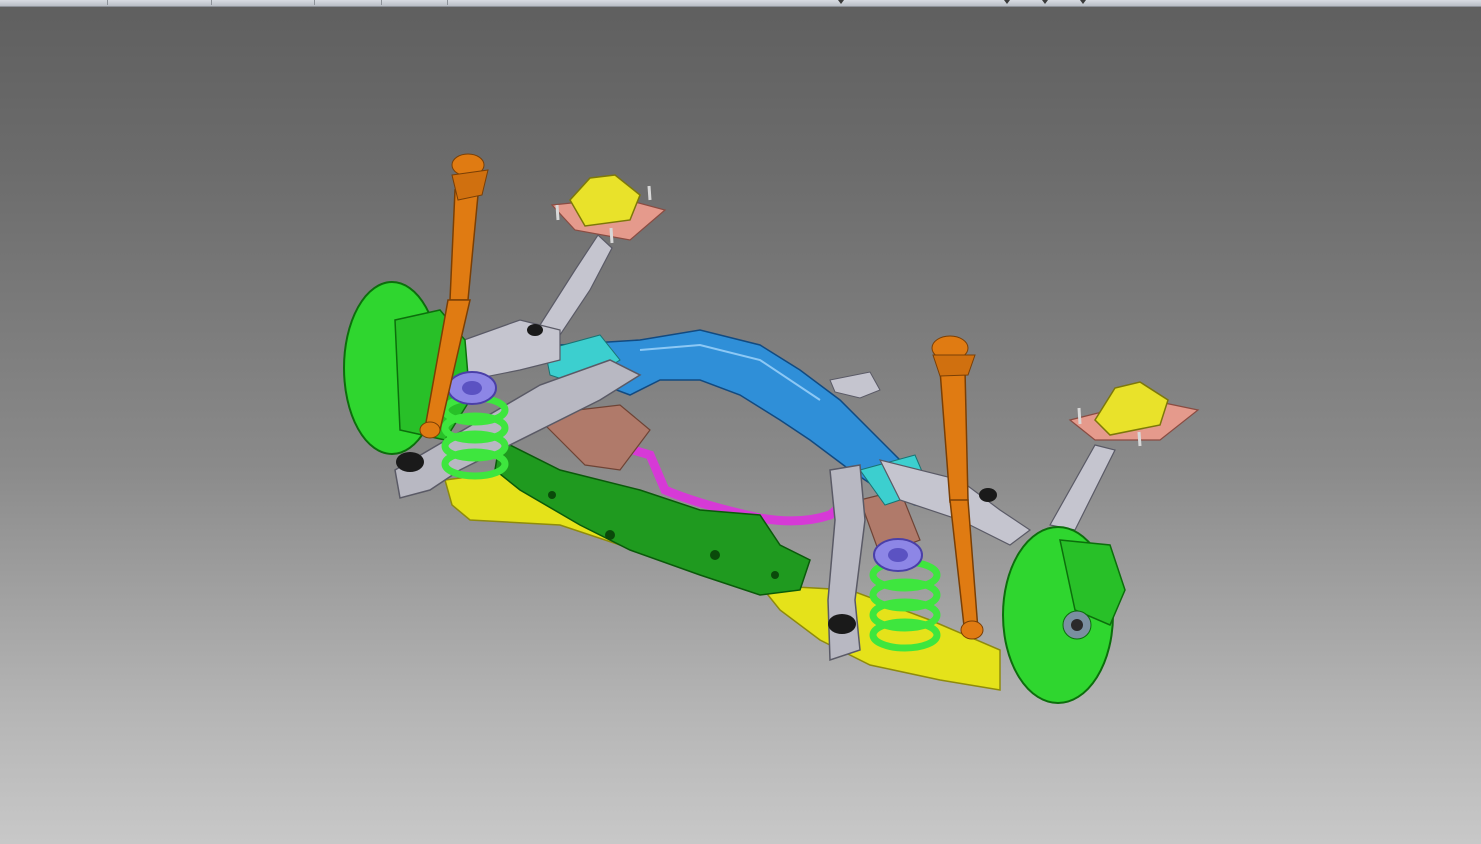 The width and height of the screenshot is (1481, 844). Describe the element at coordinates (576, 285) in the screenshot. I see `upper-link-left` at that location.